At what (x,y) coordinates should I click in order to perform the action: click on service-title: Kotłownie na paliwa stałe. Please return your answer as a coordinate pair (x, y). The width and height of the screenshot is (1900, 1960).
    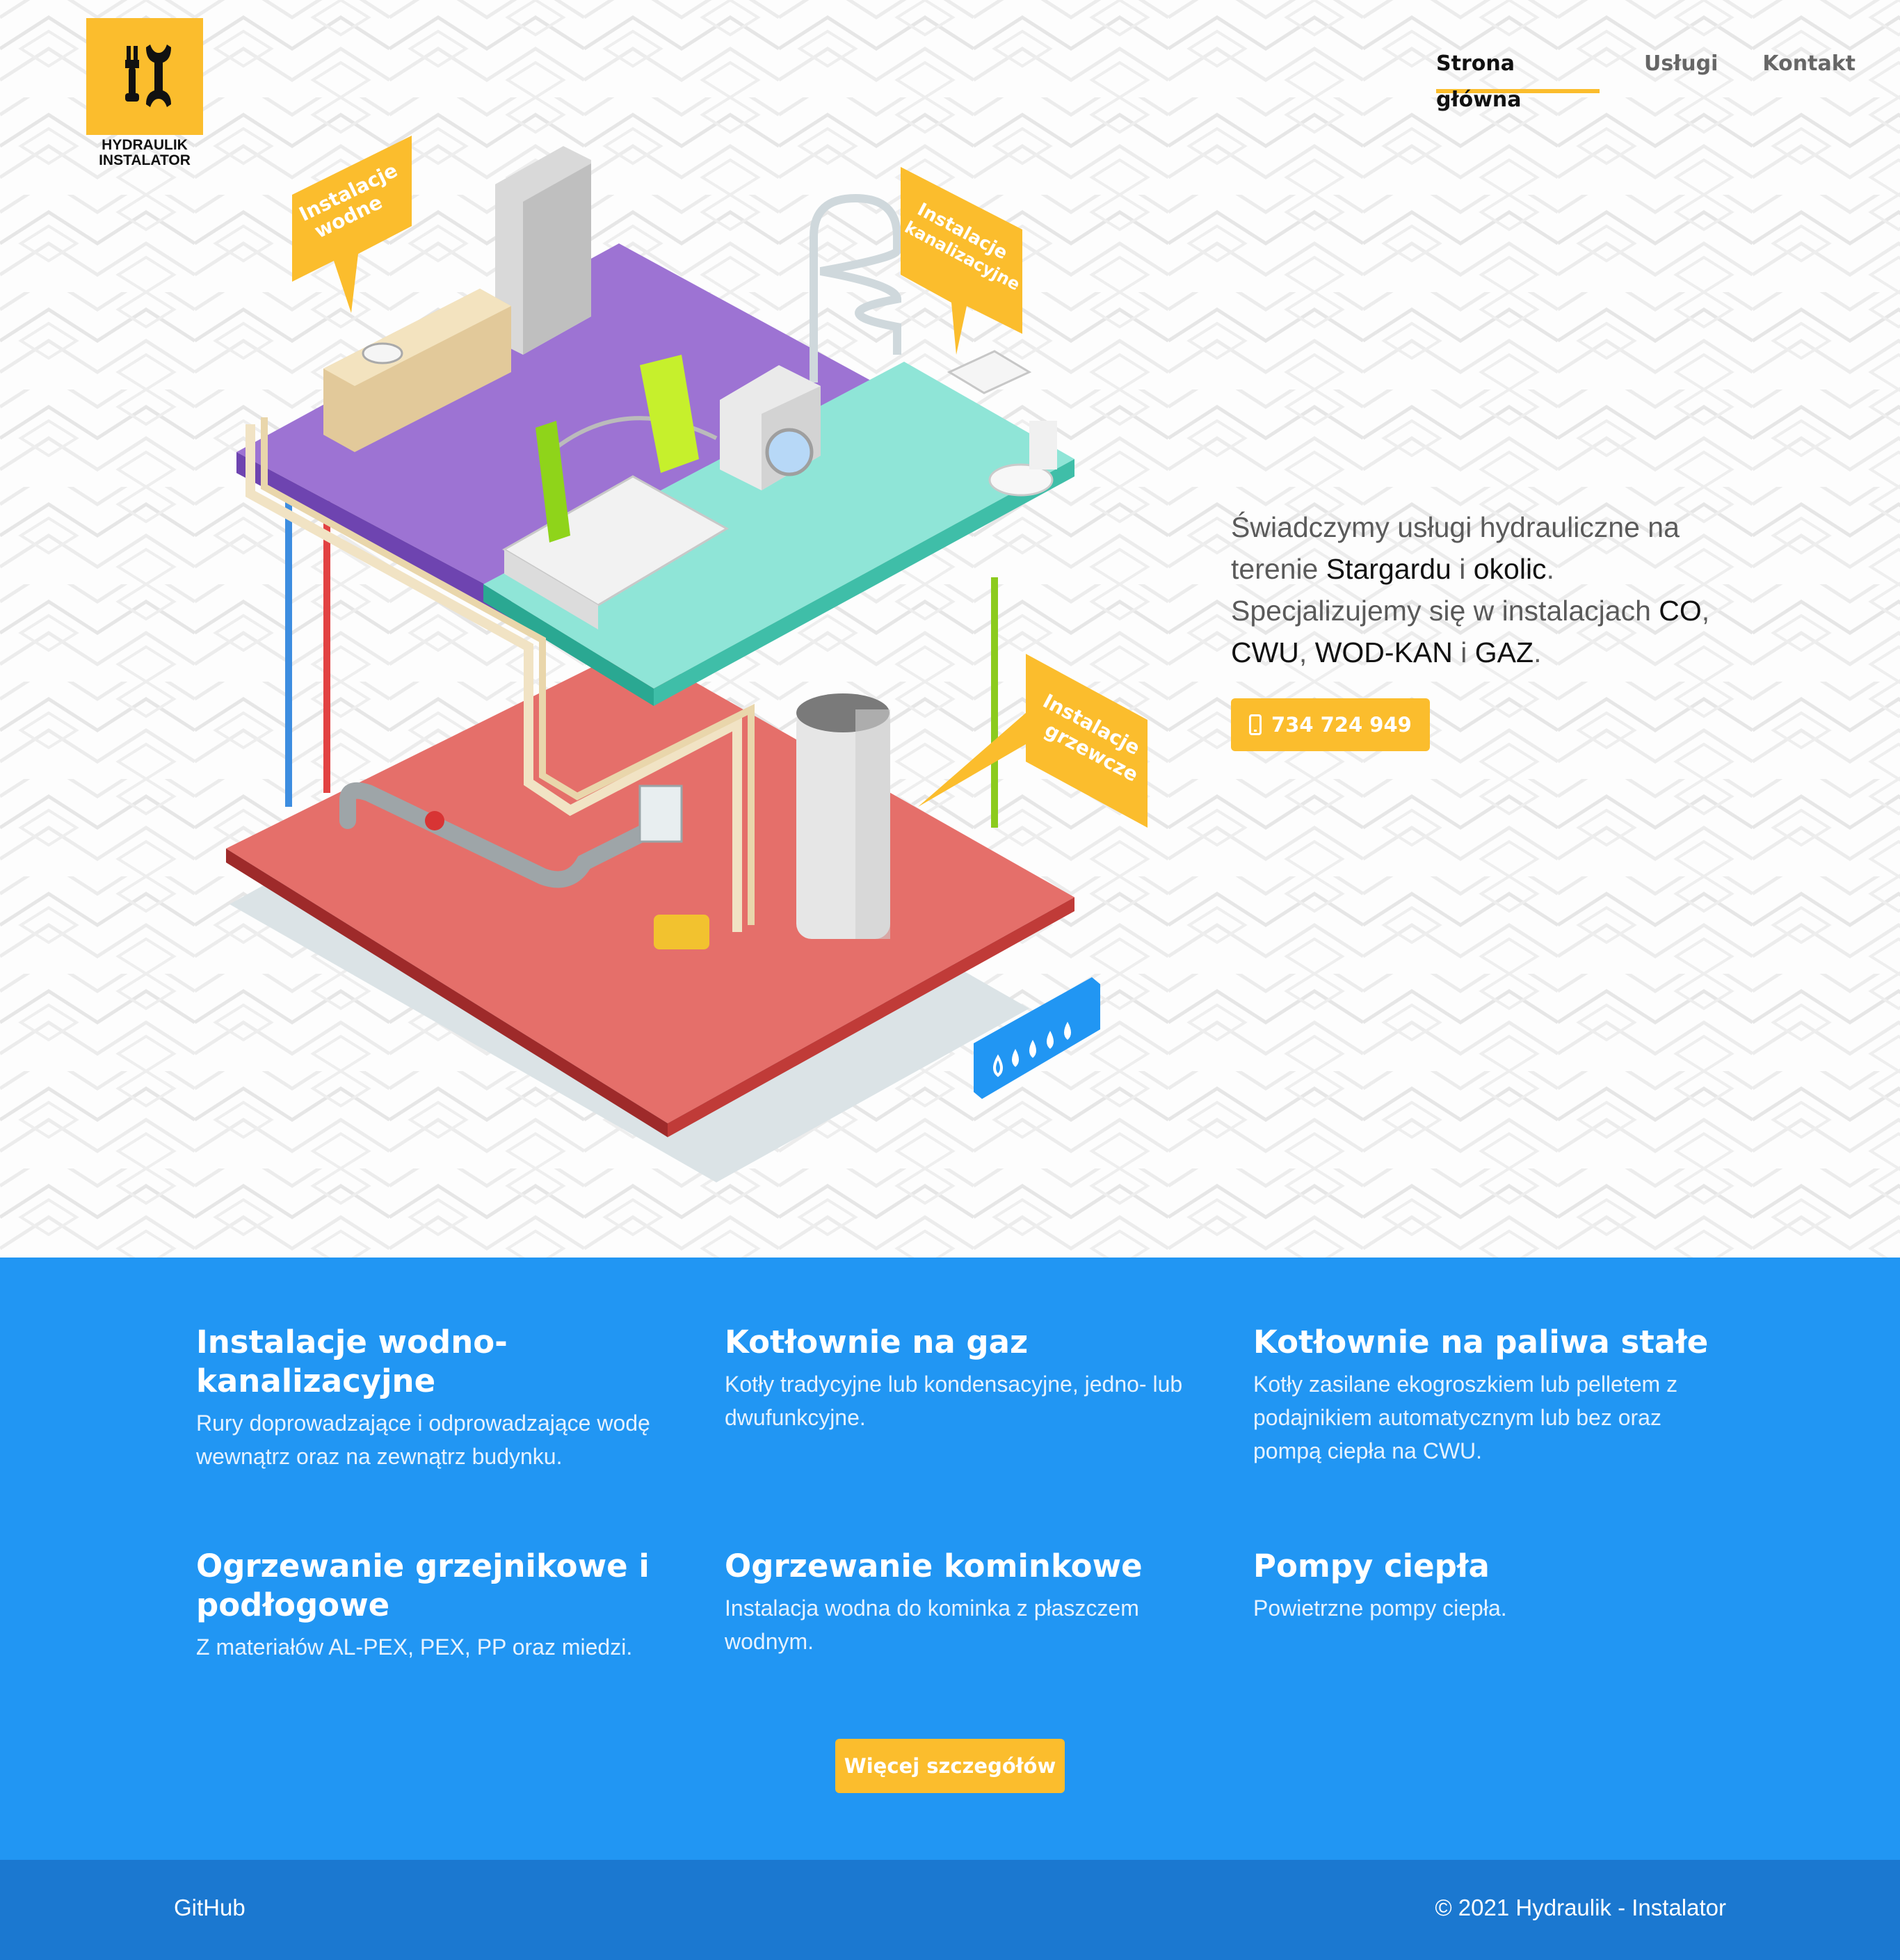
    Looking at the image, I should click on (1481, 1342).